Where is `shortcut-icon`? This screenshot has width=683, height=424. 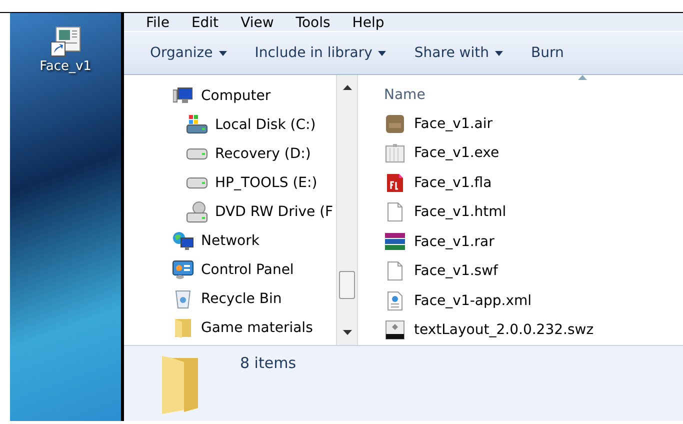 shortcut-icon is located at coordinates (66, 41).